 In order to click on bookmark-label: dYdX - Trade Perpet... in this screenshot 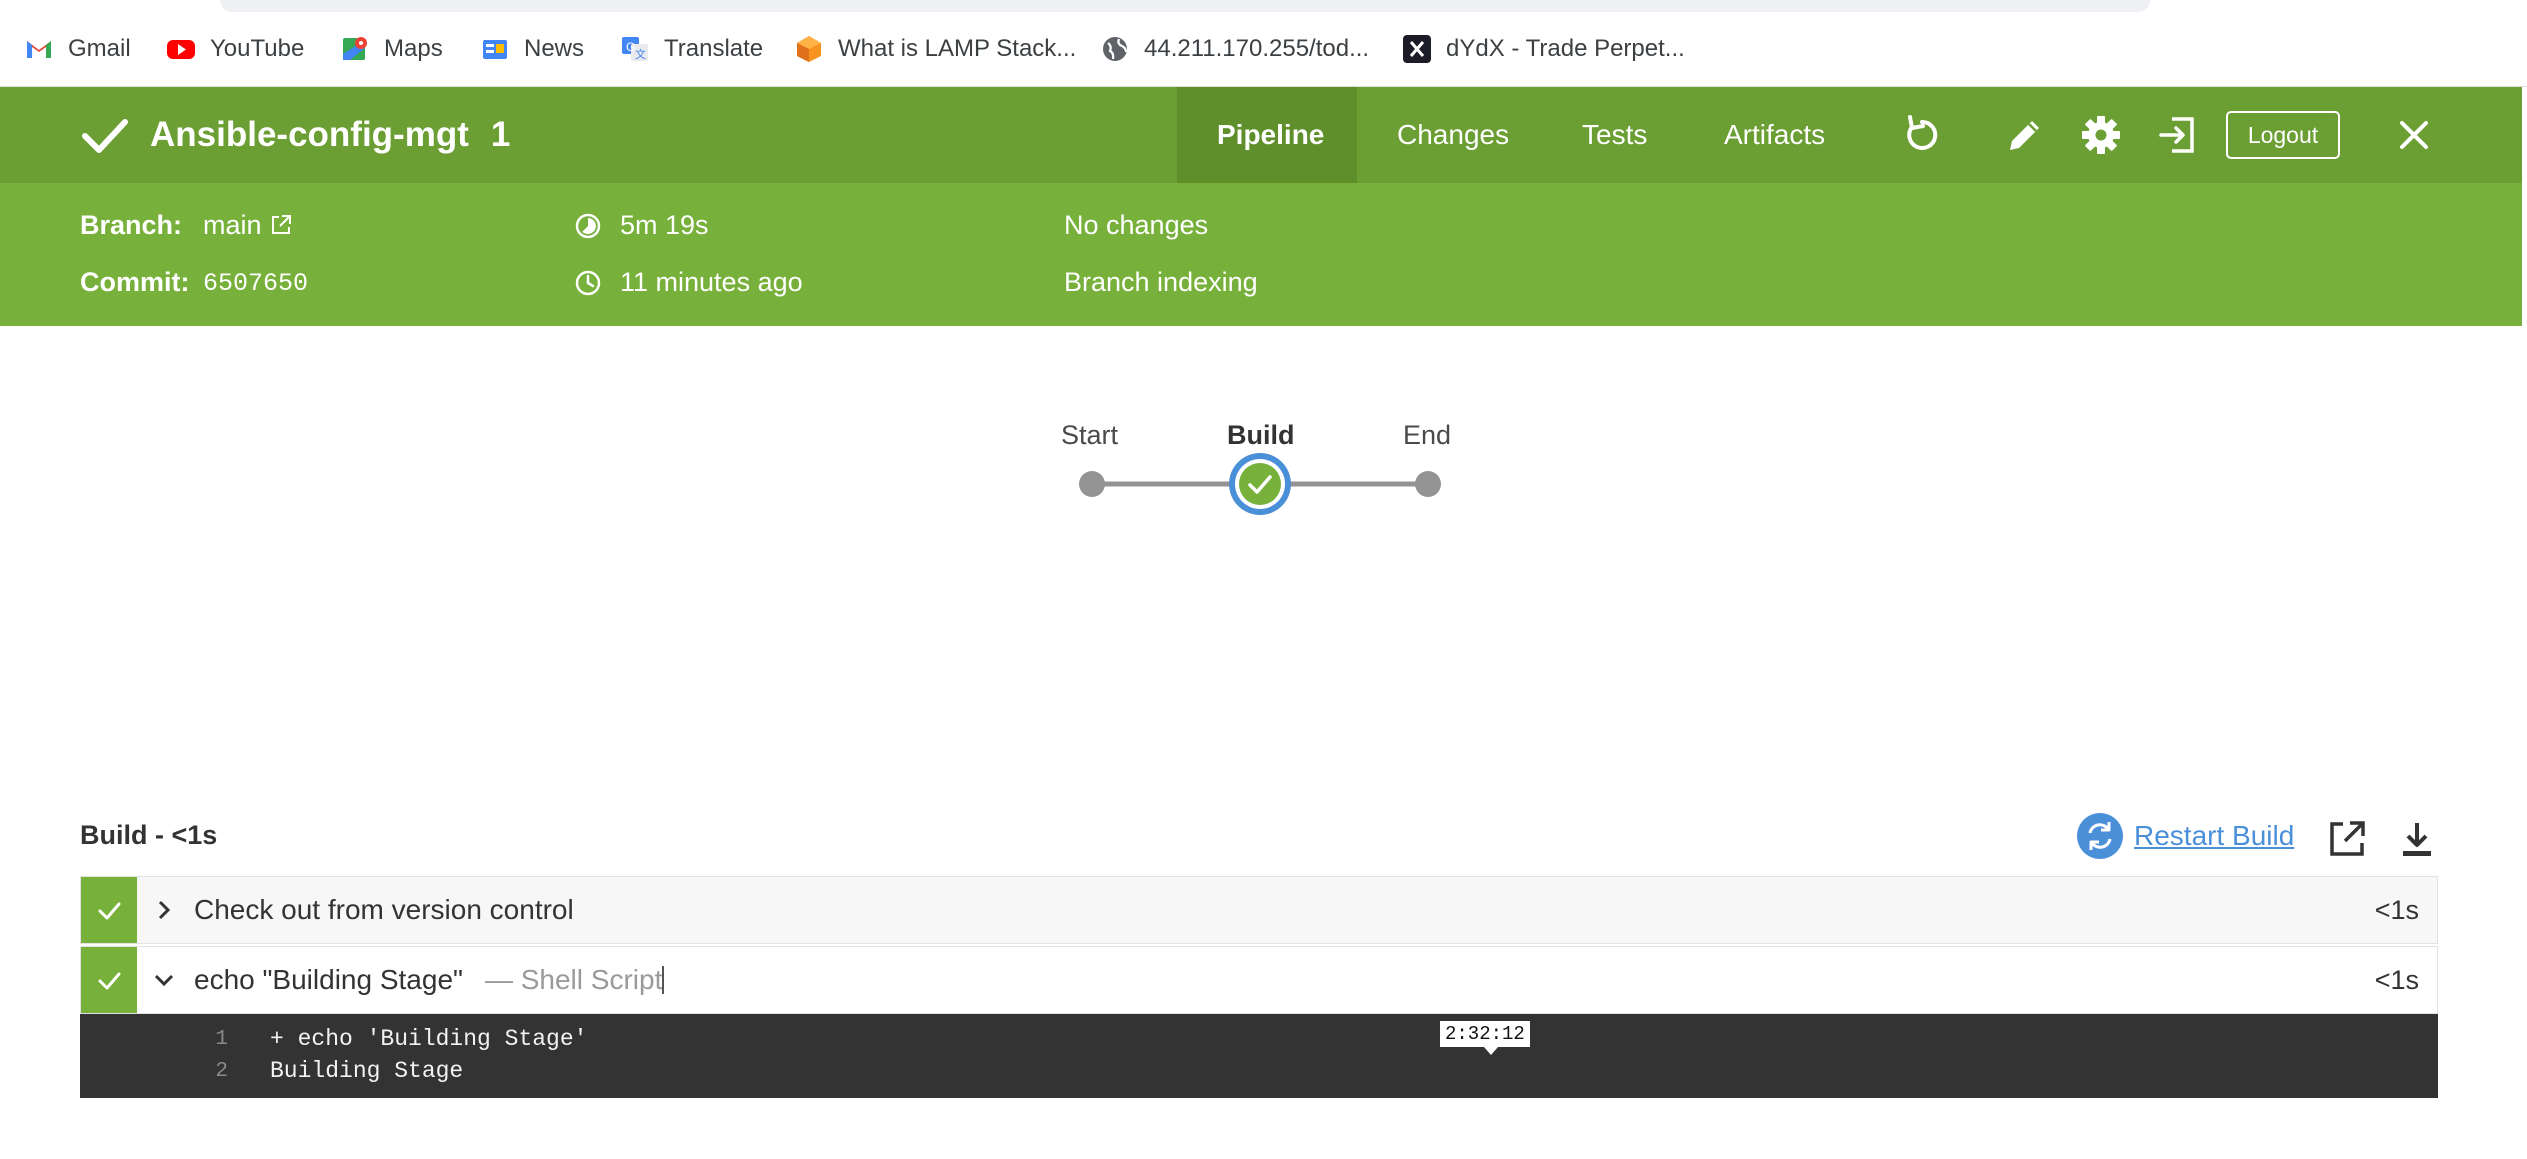, I will do `click(1565, 48)`.